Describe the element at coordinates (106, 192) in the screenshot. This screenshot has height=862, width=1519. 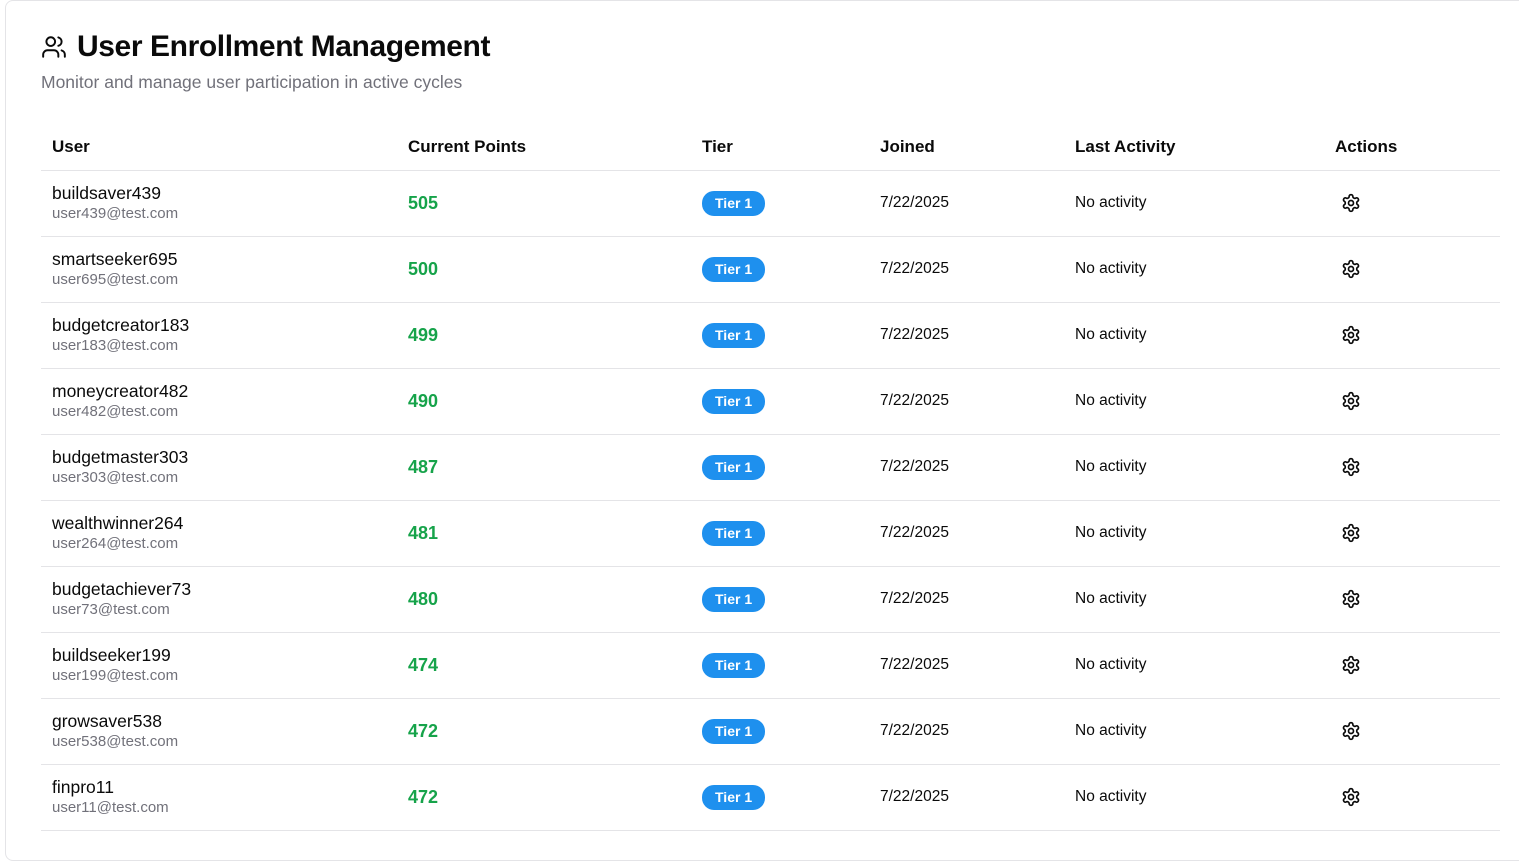
I see `user-name: buildsaver439` at that location.